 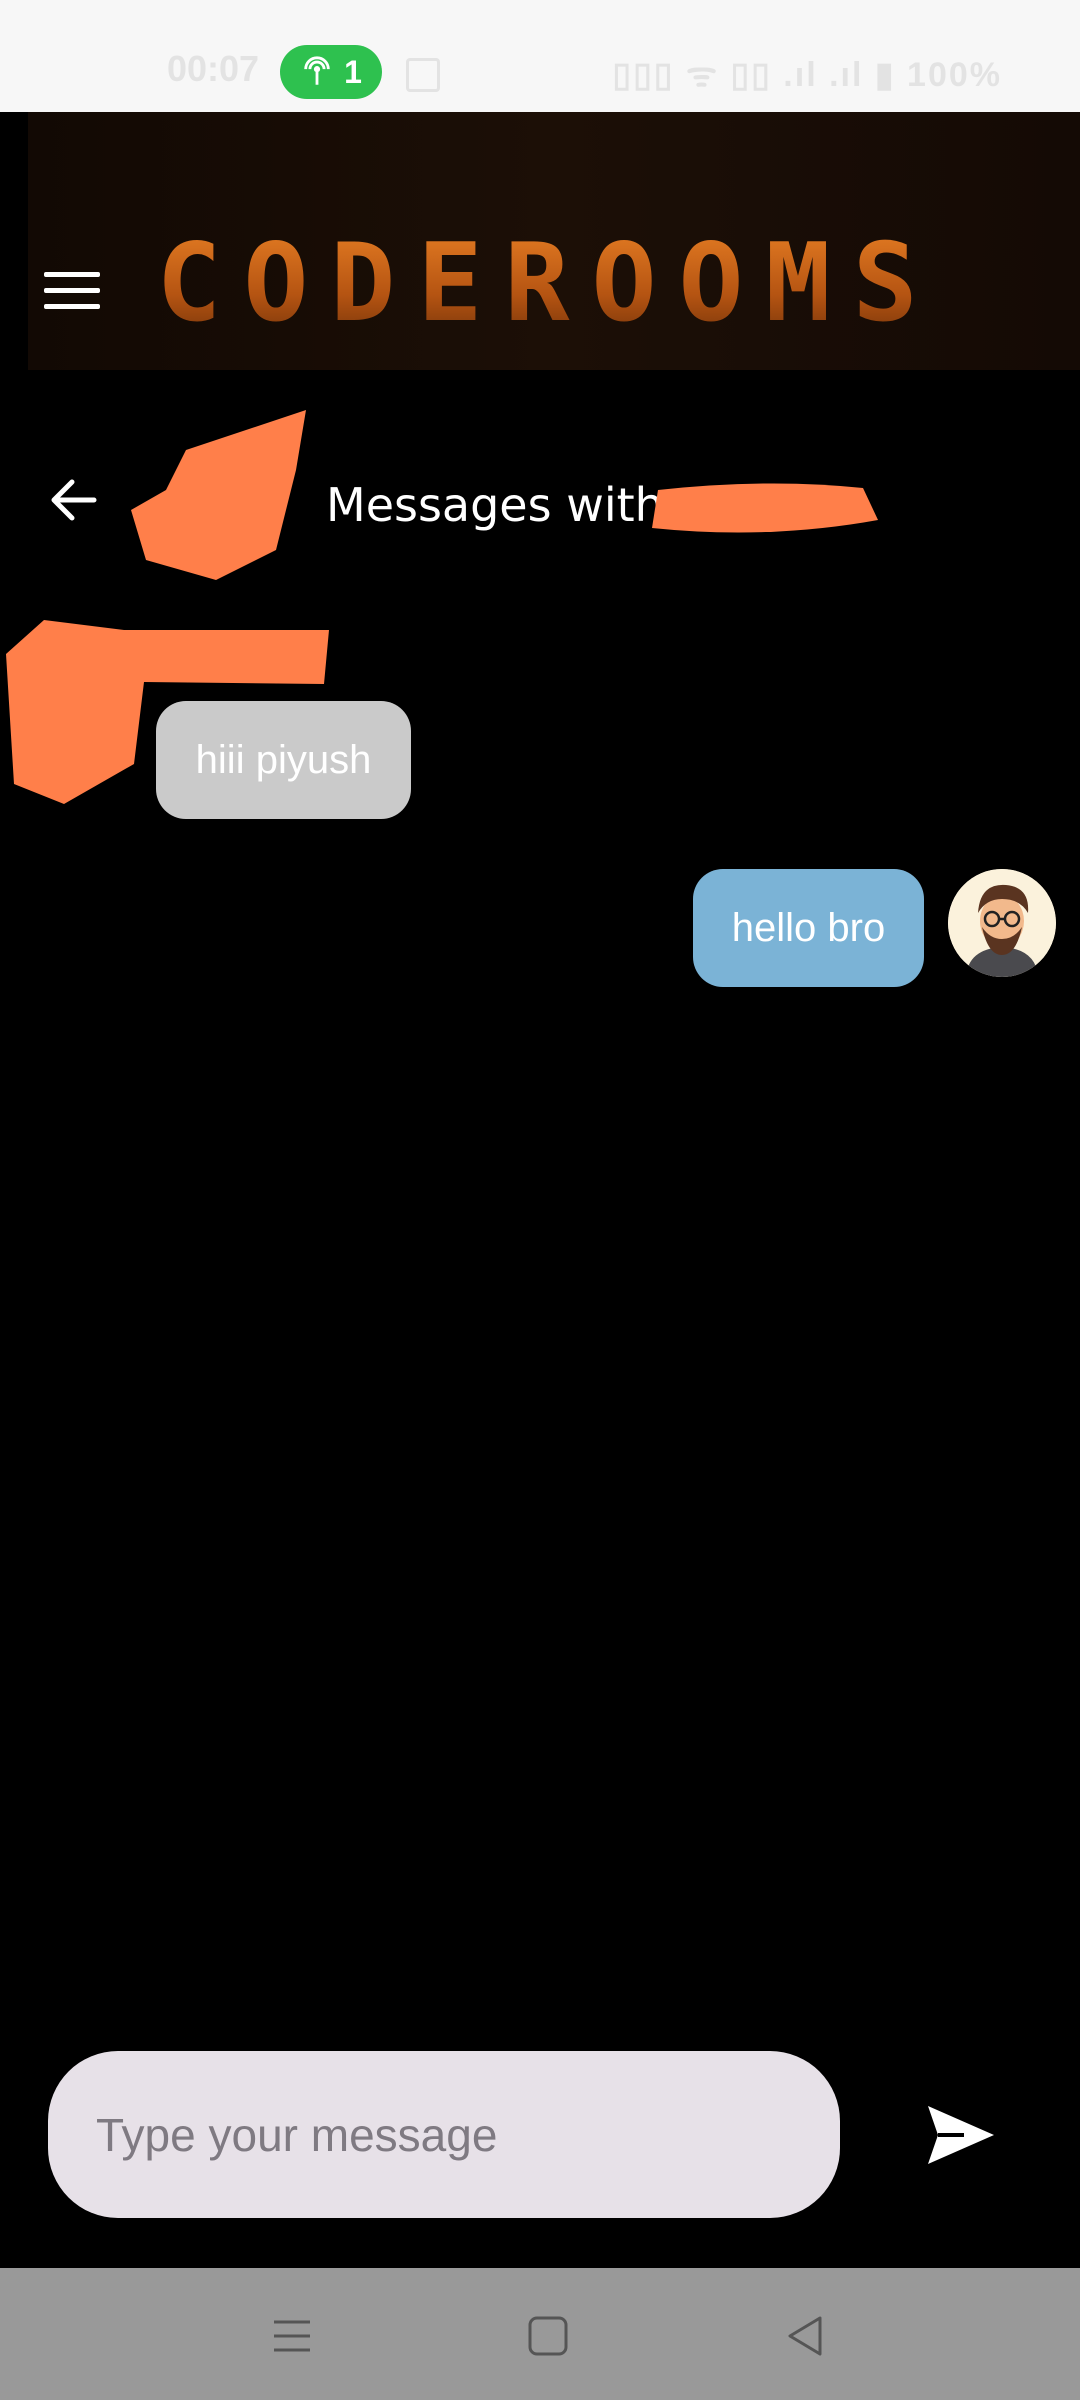 What do you see at coordinates (423, 75) in the screenshot?
I see `sim-icon` at bounding box center [423, 75].